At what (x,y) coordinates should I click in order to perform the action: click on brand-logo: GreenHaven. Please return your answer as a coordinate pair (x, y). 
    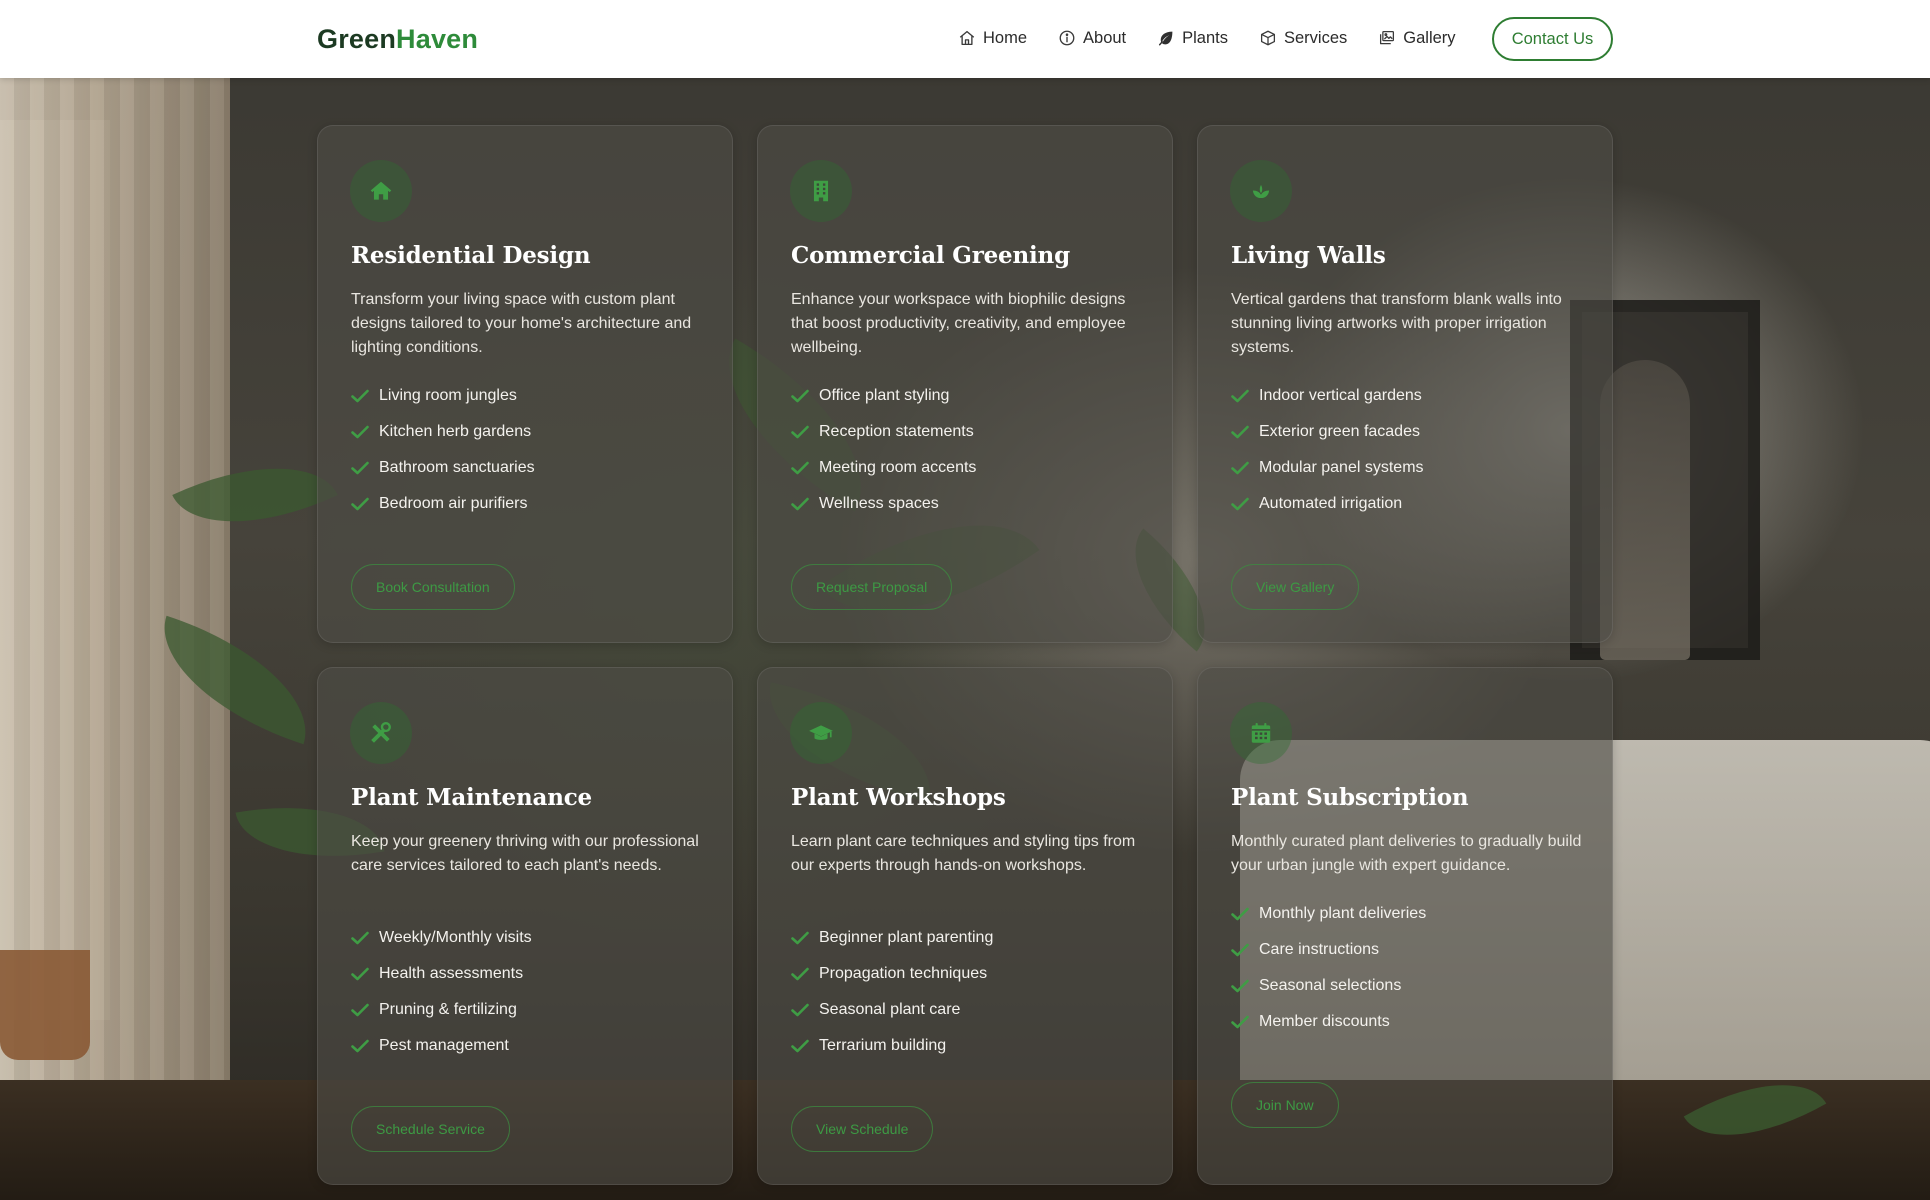
    Looking at the image, I should click on (397, 39).